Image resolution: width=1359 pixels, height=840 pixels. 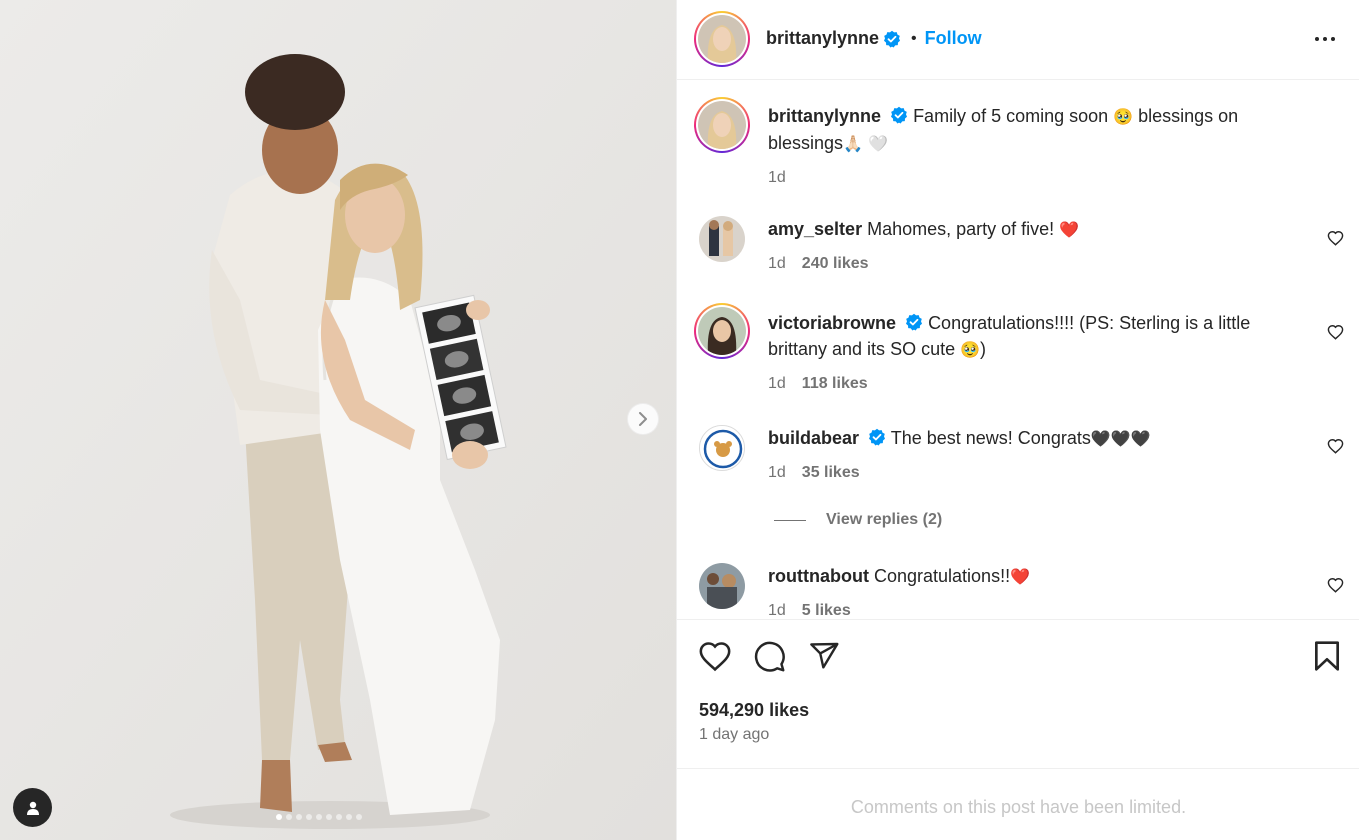 What do you see at coordinates (877, 143) in the screenshot?
I see `caption-emoji: 🤍` at bounding box center [877, 143].